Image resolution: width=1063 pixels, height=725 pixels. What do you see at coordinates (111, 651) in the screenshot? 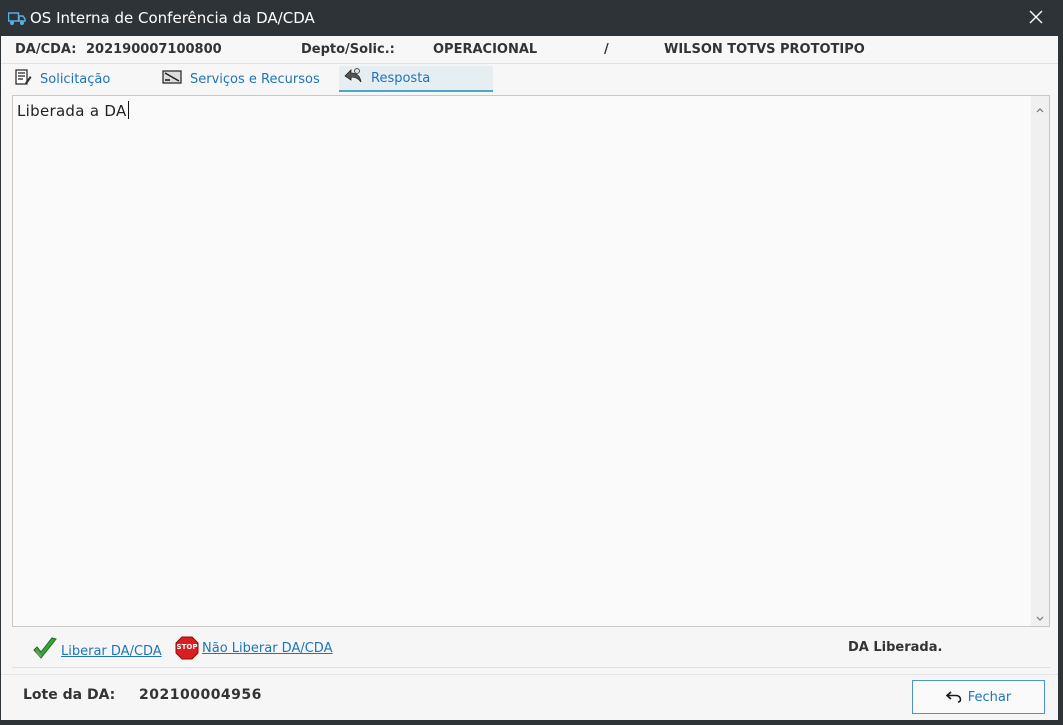
I see `liberar-label: Liberar DA/CDA` at bounding box center [111, 651].